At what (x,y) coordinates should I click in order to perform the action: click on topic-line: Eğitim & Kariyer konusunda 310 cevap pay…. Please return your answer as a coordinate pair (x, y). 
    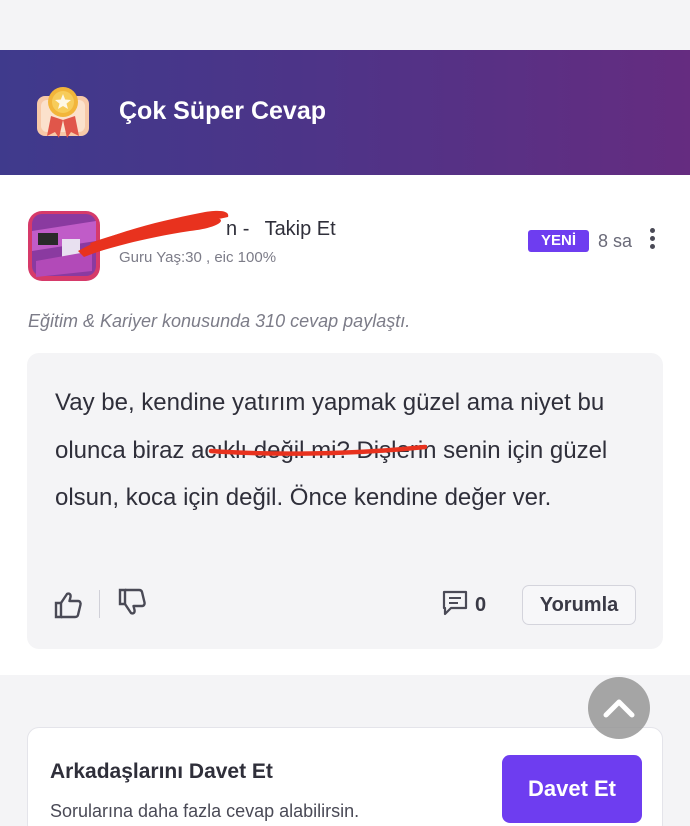
    Looking at the image, I should click on (219, 321).